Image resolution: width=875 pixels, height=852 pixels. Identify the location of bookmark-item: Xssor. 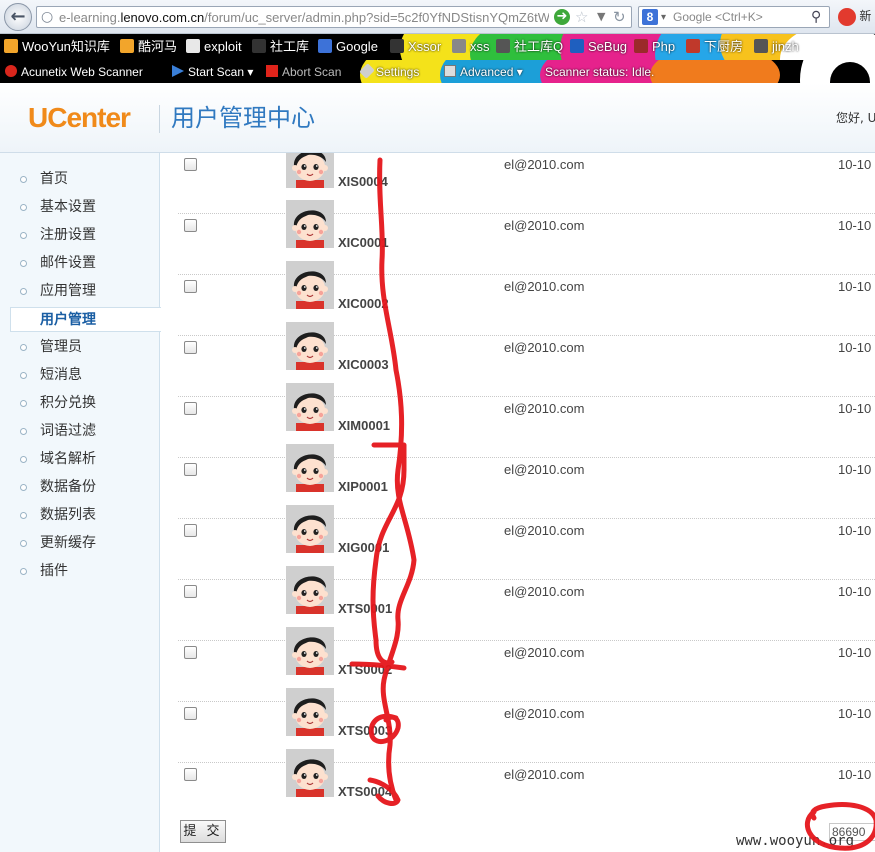
(415, 47).